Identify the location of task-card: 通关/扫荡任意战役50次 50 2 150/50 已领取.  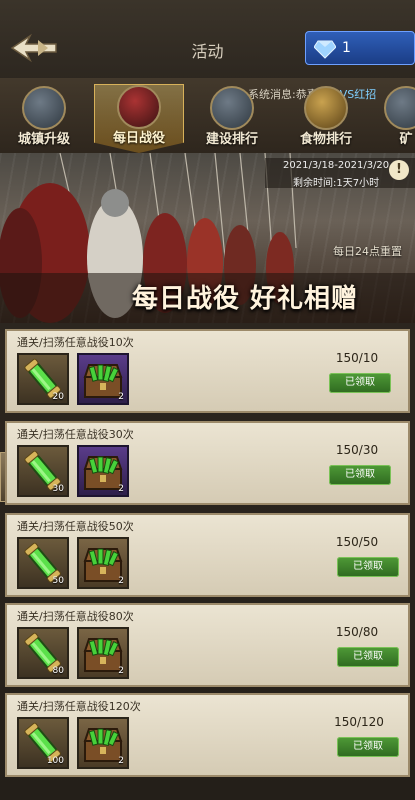
(207, 555).